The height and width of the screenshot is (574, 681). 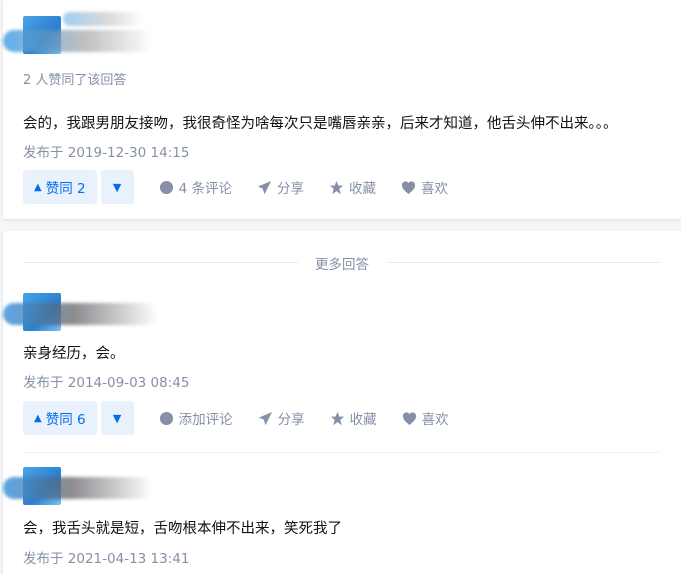 What do you see at coordinates (106, 557) in the screenshot?
I see `publish-date: 发布于 2021-04-13 13:41` at bounding box center [106, 557].